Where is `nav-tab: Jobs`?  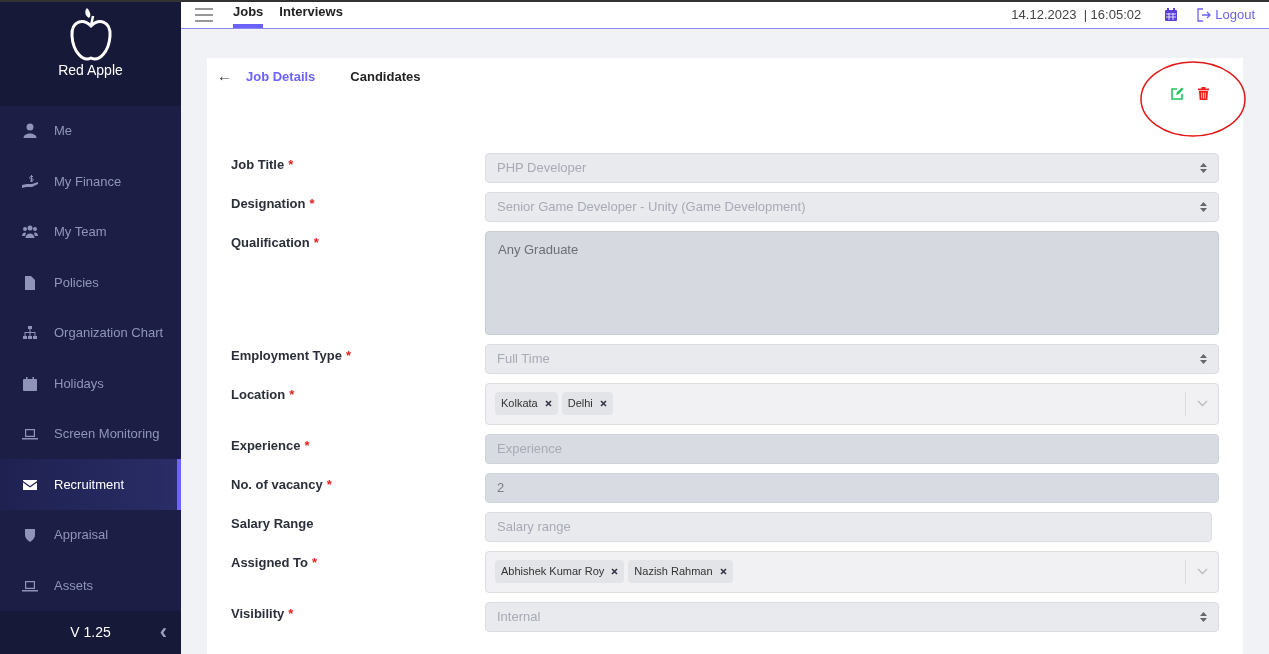
nav-tab: Jobs is located at coordinates (248, 15).